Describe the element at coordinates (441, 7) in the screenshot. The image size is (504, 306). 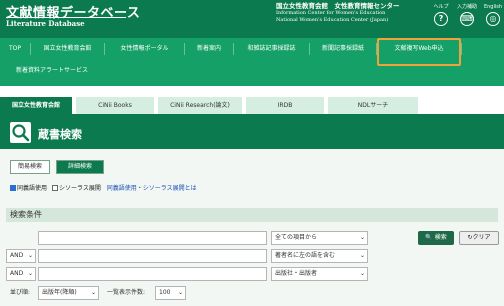
I see `help-label: ヘルプ` at that location.